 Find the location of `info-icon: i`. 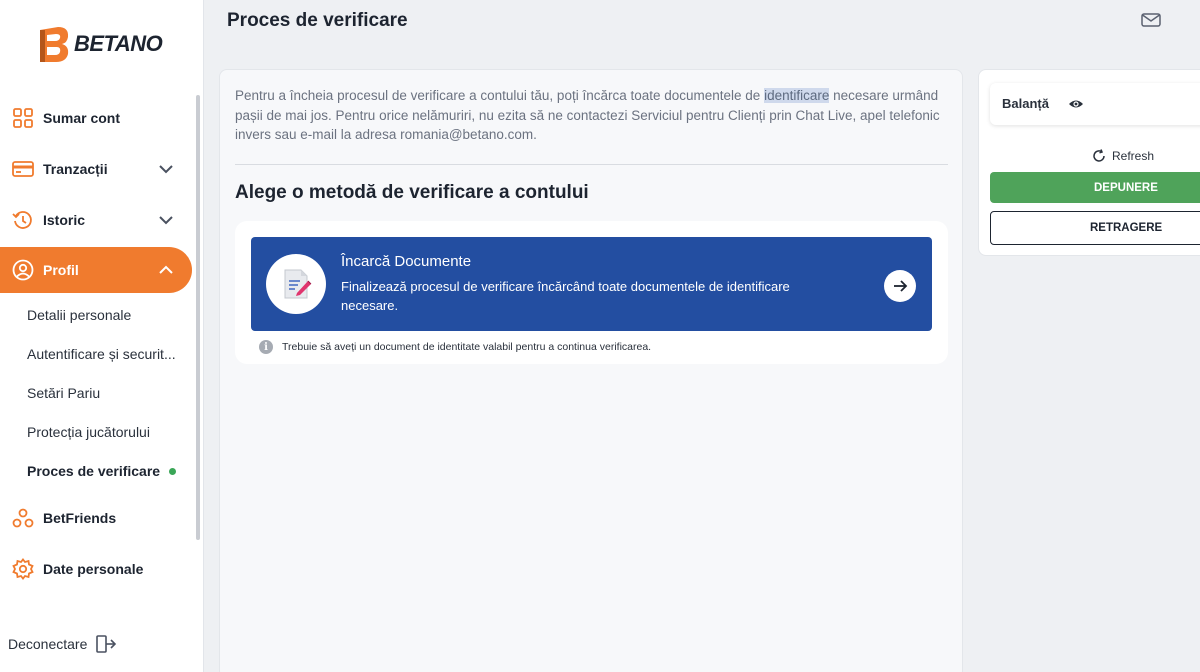

info-icon: i is located at coordinates (266, 347).